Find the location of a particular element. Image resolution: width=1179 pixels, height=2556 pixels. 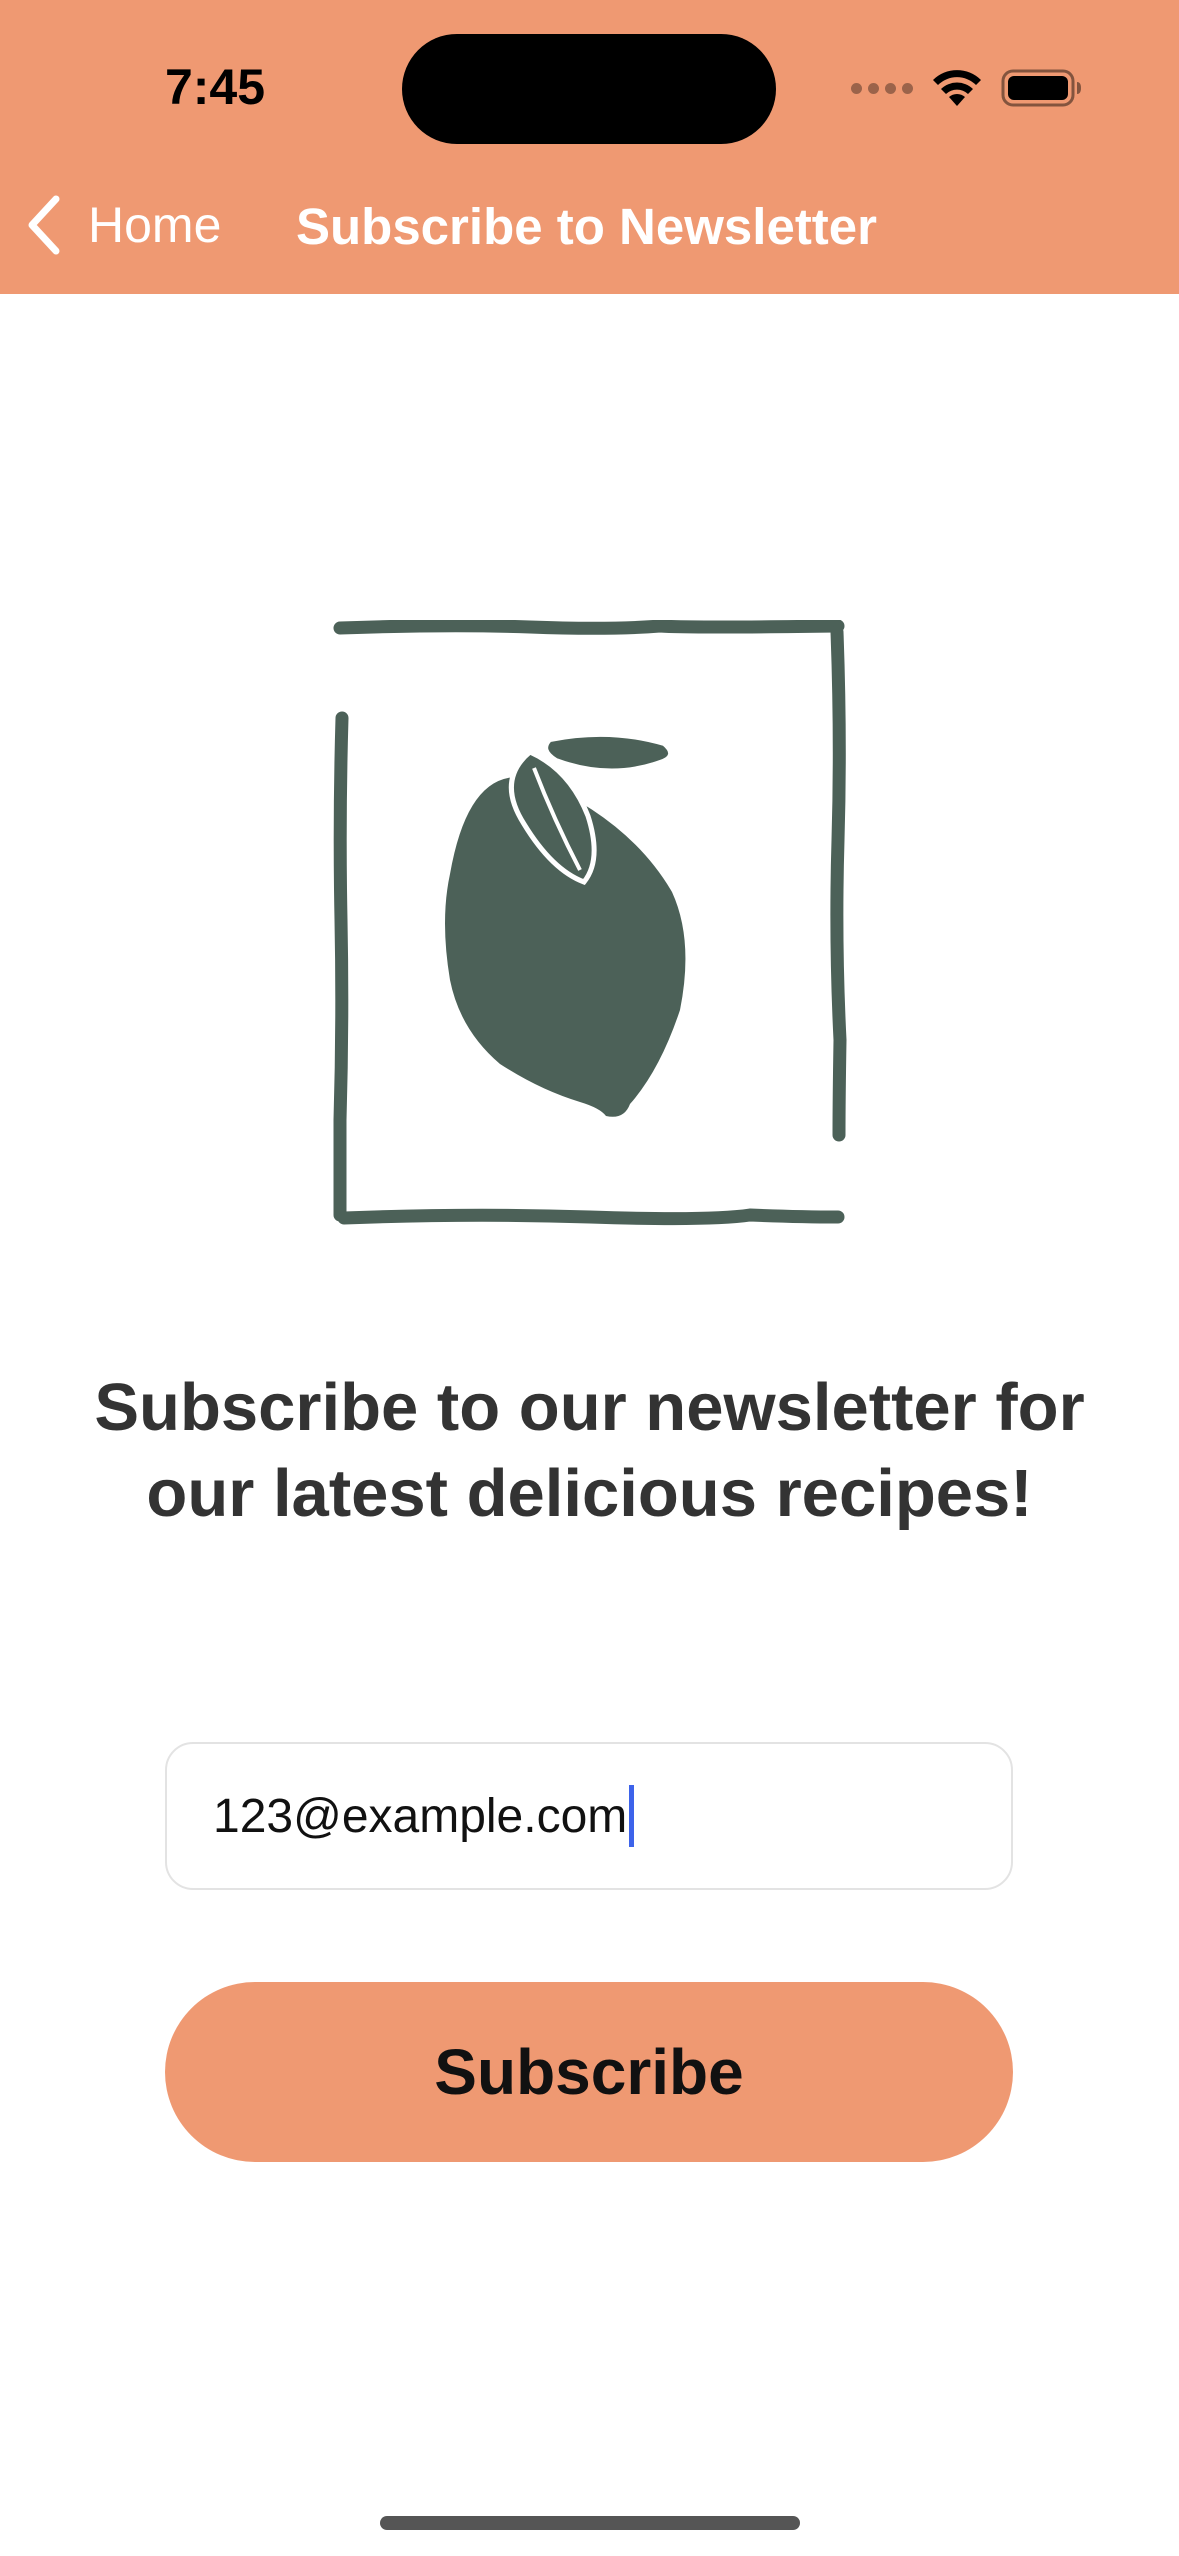

status-time: 7:45 is located at coordinates (215, 87).